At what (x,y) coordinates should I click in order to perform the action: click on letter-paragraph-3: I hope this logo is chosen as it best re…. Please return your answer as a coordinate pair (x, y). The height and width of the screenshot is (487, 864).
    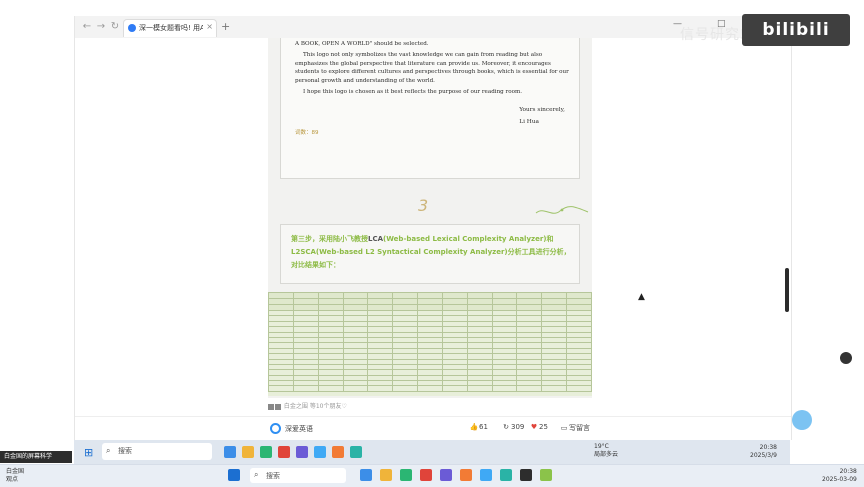
    Looking at the image, I should click on (413, 91).